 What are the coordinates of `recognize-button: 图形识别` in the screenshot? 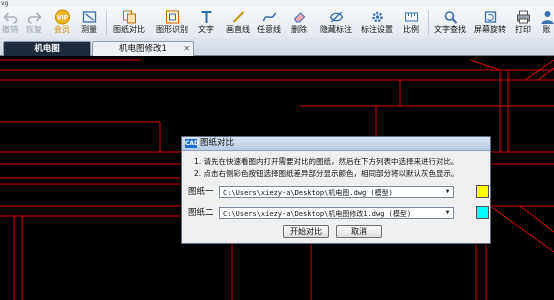 It's located at (172, 23).